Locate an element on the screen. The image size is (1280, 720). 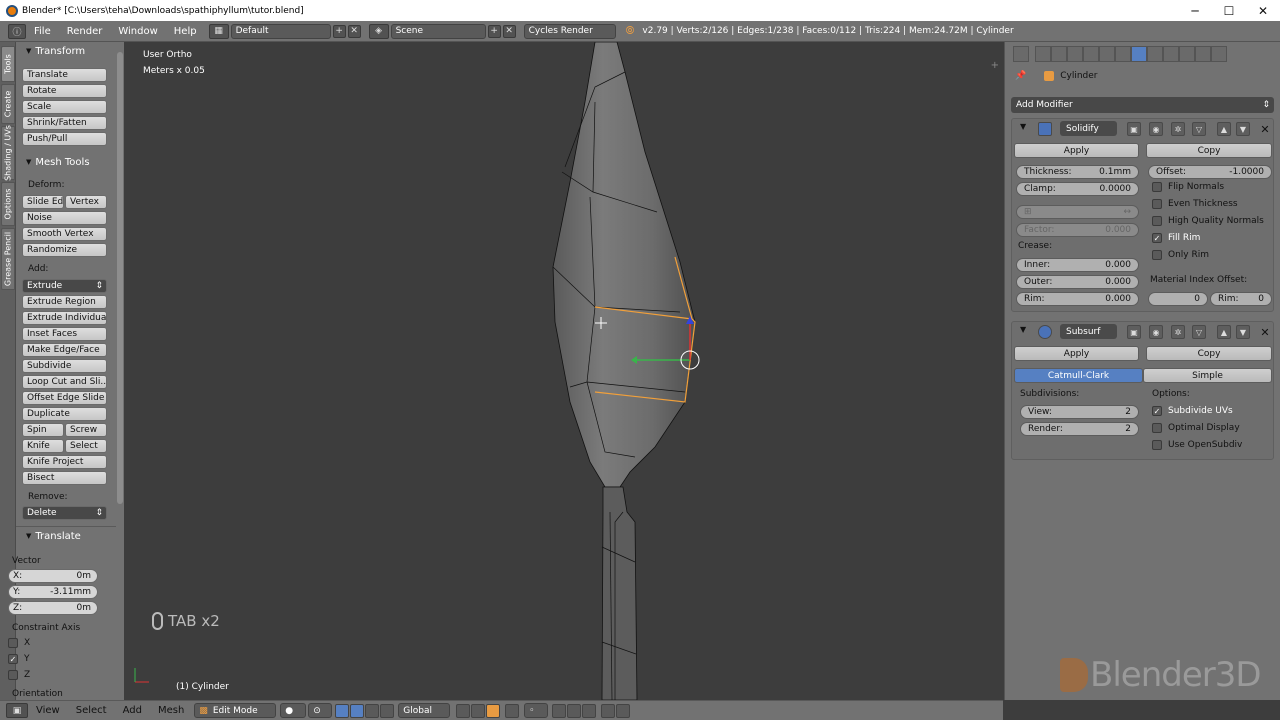
subdivide-button: Subdivide is located at coordinates (64, 366).